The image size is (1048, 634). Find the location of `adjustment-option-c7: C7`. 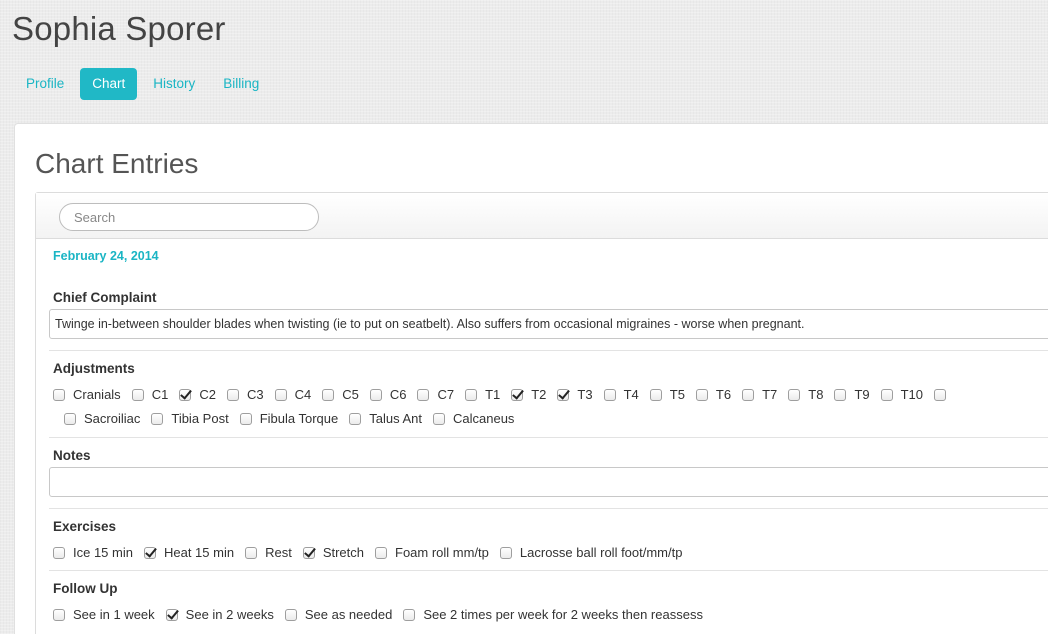

adjustment-option-c7: C7 is located at coordinates (435, 394).